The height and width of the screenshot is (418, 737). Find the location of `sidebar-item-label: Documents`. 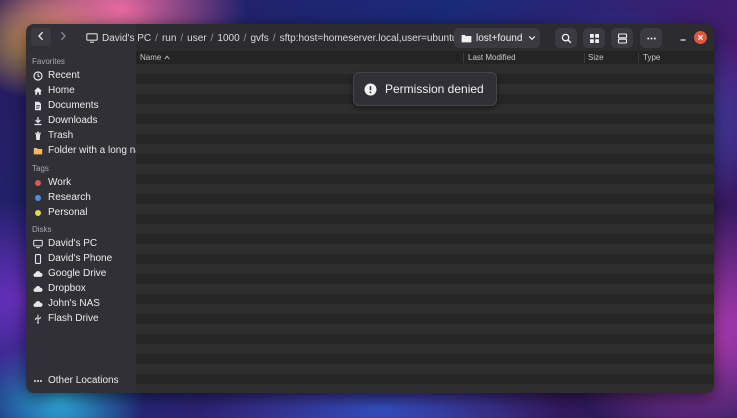

sidebar-item-label: Documents is located at coordinates (73, 105).